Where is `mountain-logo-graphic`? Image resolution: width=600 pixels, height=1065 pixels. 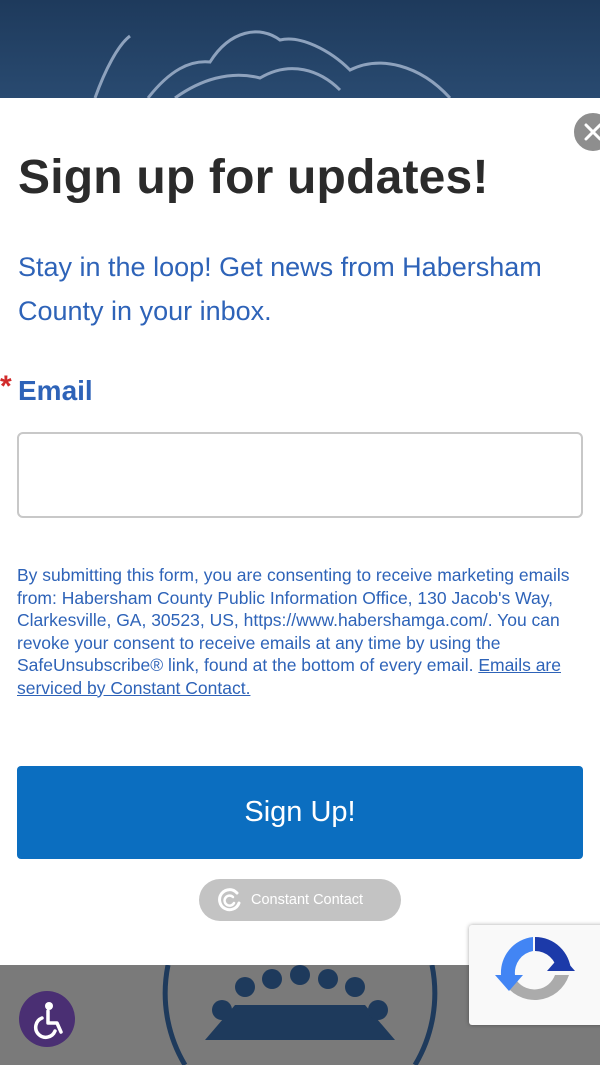 mountain-logo-graphic is located at coordinates (272, 64).